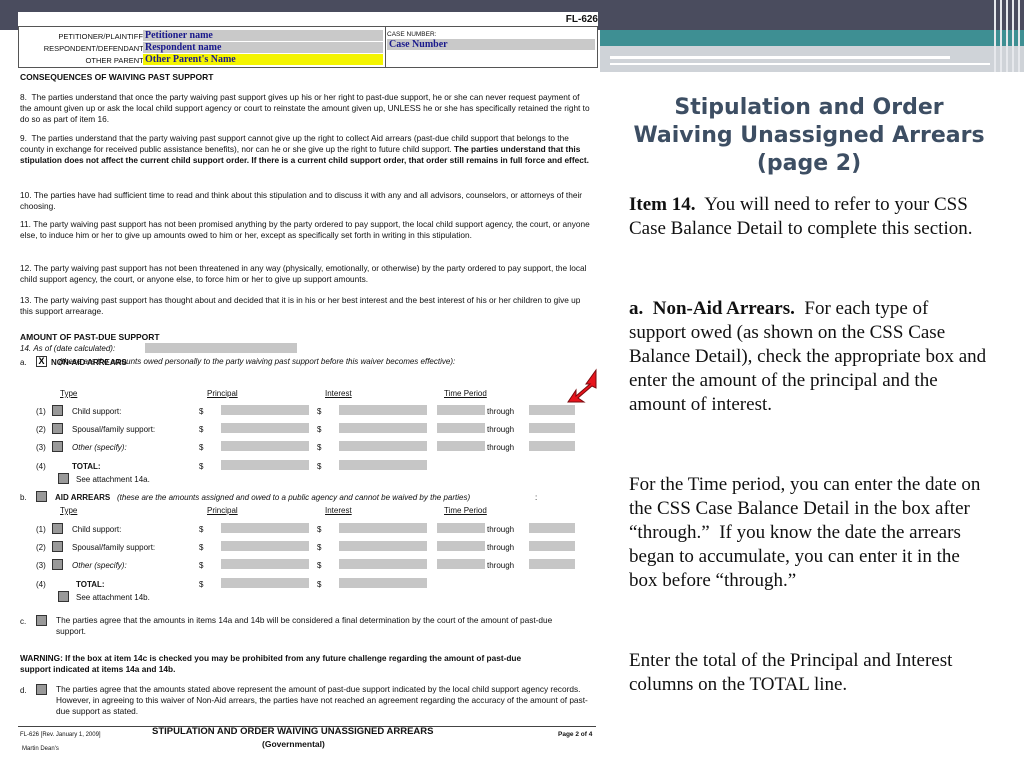 This screenshot has width=1024, height=768. Describe the element at coordinates (101, 36) in the screenshot. I see `petitioner-label: PETITIONER/PLAINTIFF:` at that location.